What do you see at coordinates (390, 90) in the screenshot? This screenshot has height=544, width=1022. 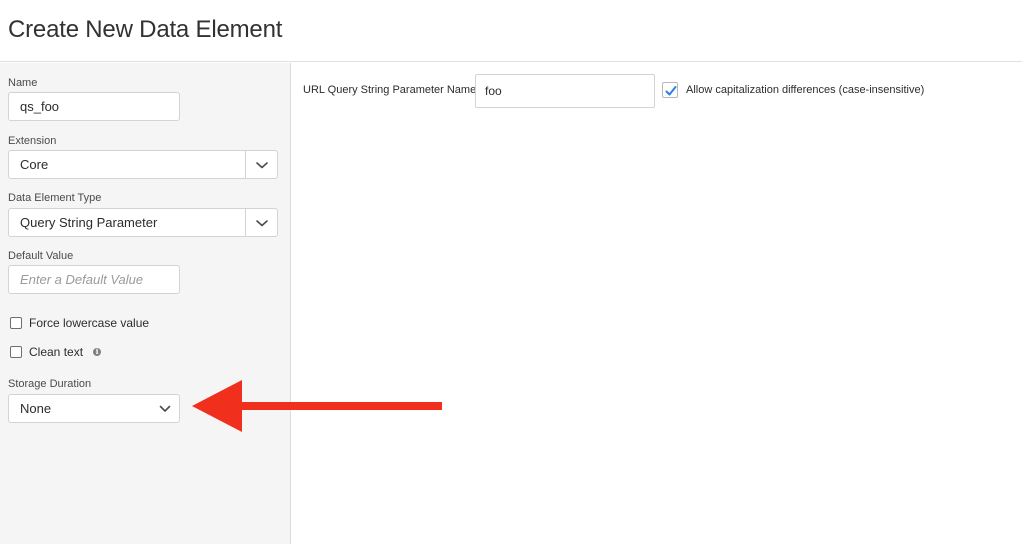 I see `param-name-label: URL Query String Parameter Name` at bounding box center [390, 90].